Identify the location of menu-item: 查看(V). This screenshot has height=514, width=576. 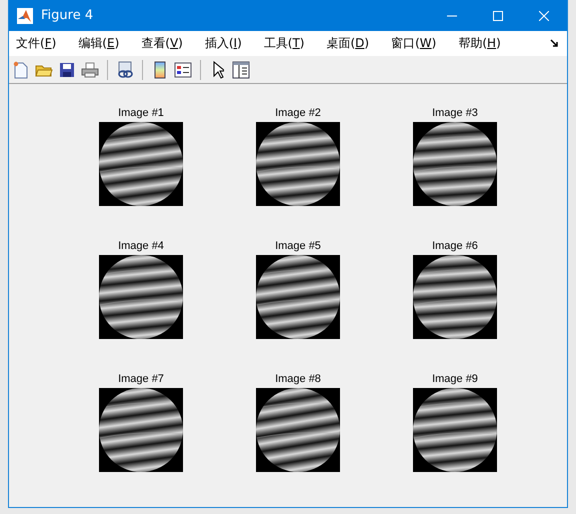
(166, 43).